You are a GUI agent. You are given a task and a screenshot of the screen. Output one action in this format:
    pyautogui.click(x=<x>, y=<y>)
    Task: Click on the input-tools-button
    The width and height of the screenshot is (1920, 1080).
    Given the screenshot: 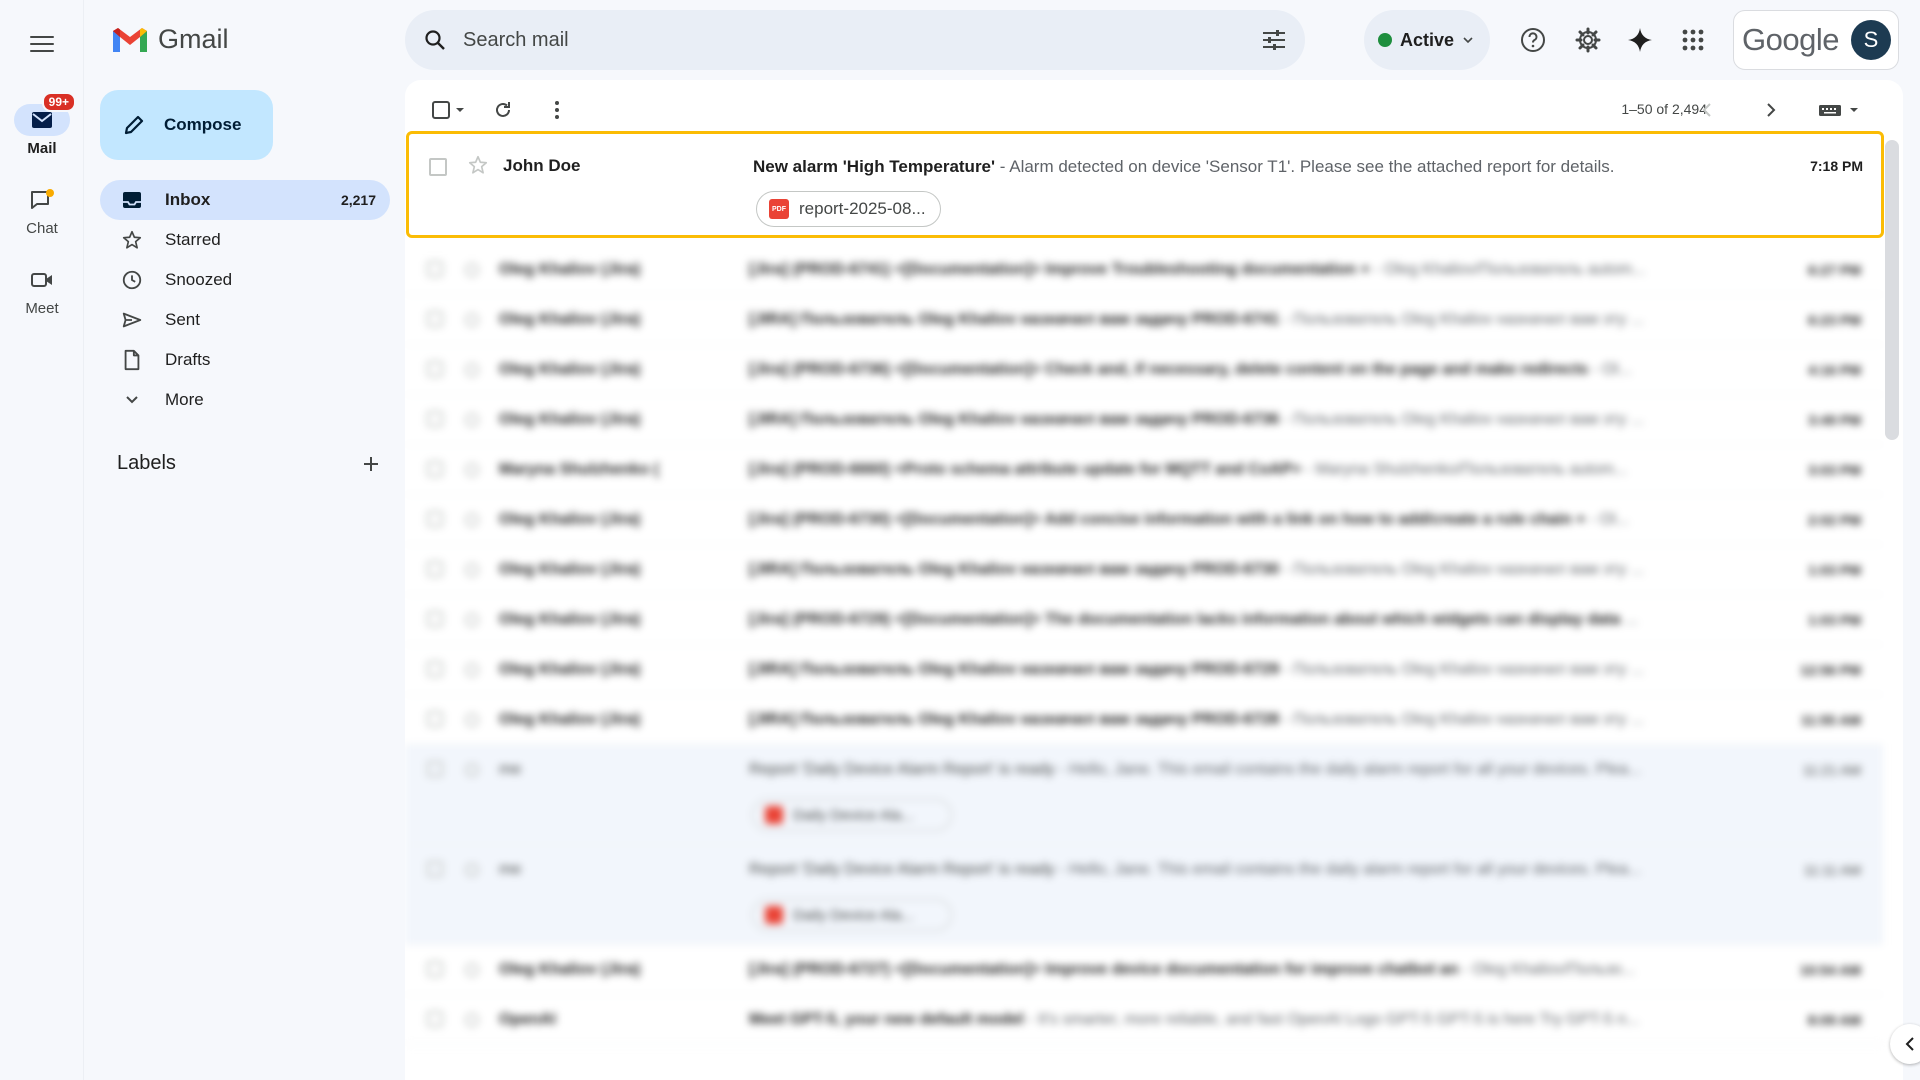 What is the action you would take?
    pyautogui.click(x=1840, y=110)
    